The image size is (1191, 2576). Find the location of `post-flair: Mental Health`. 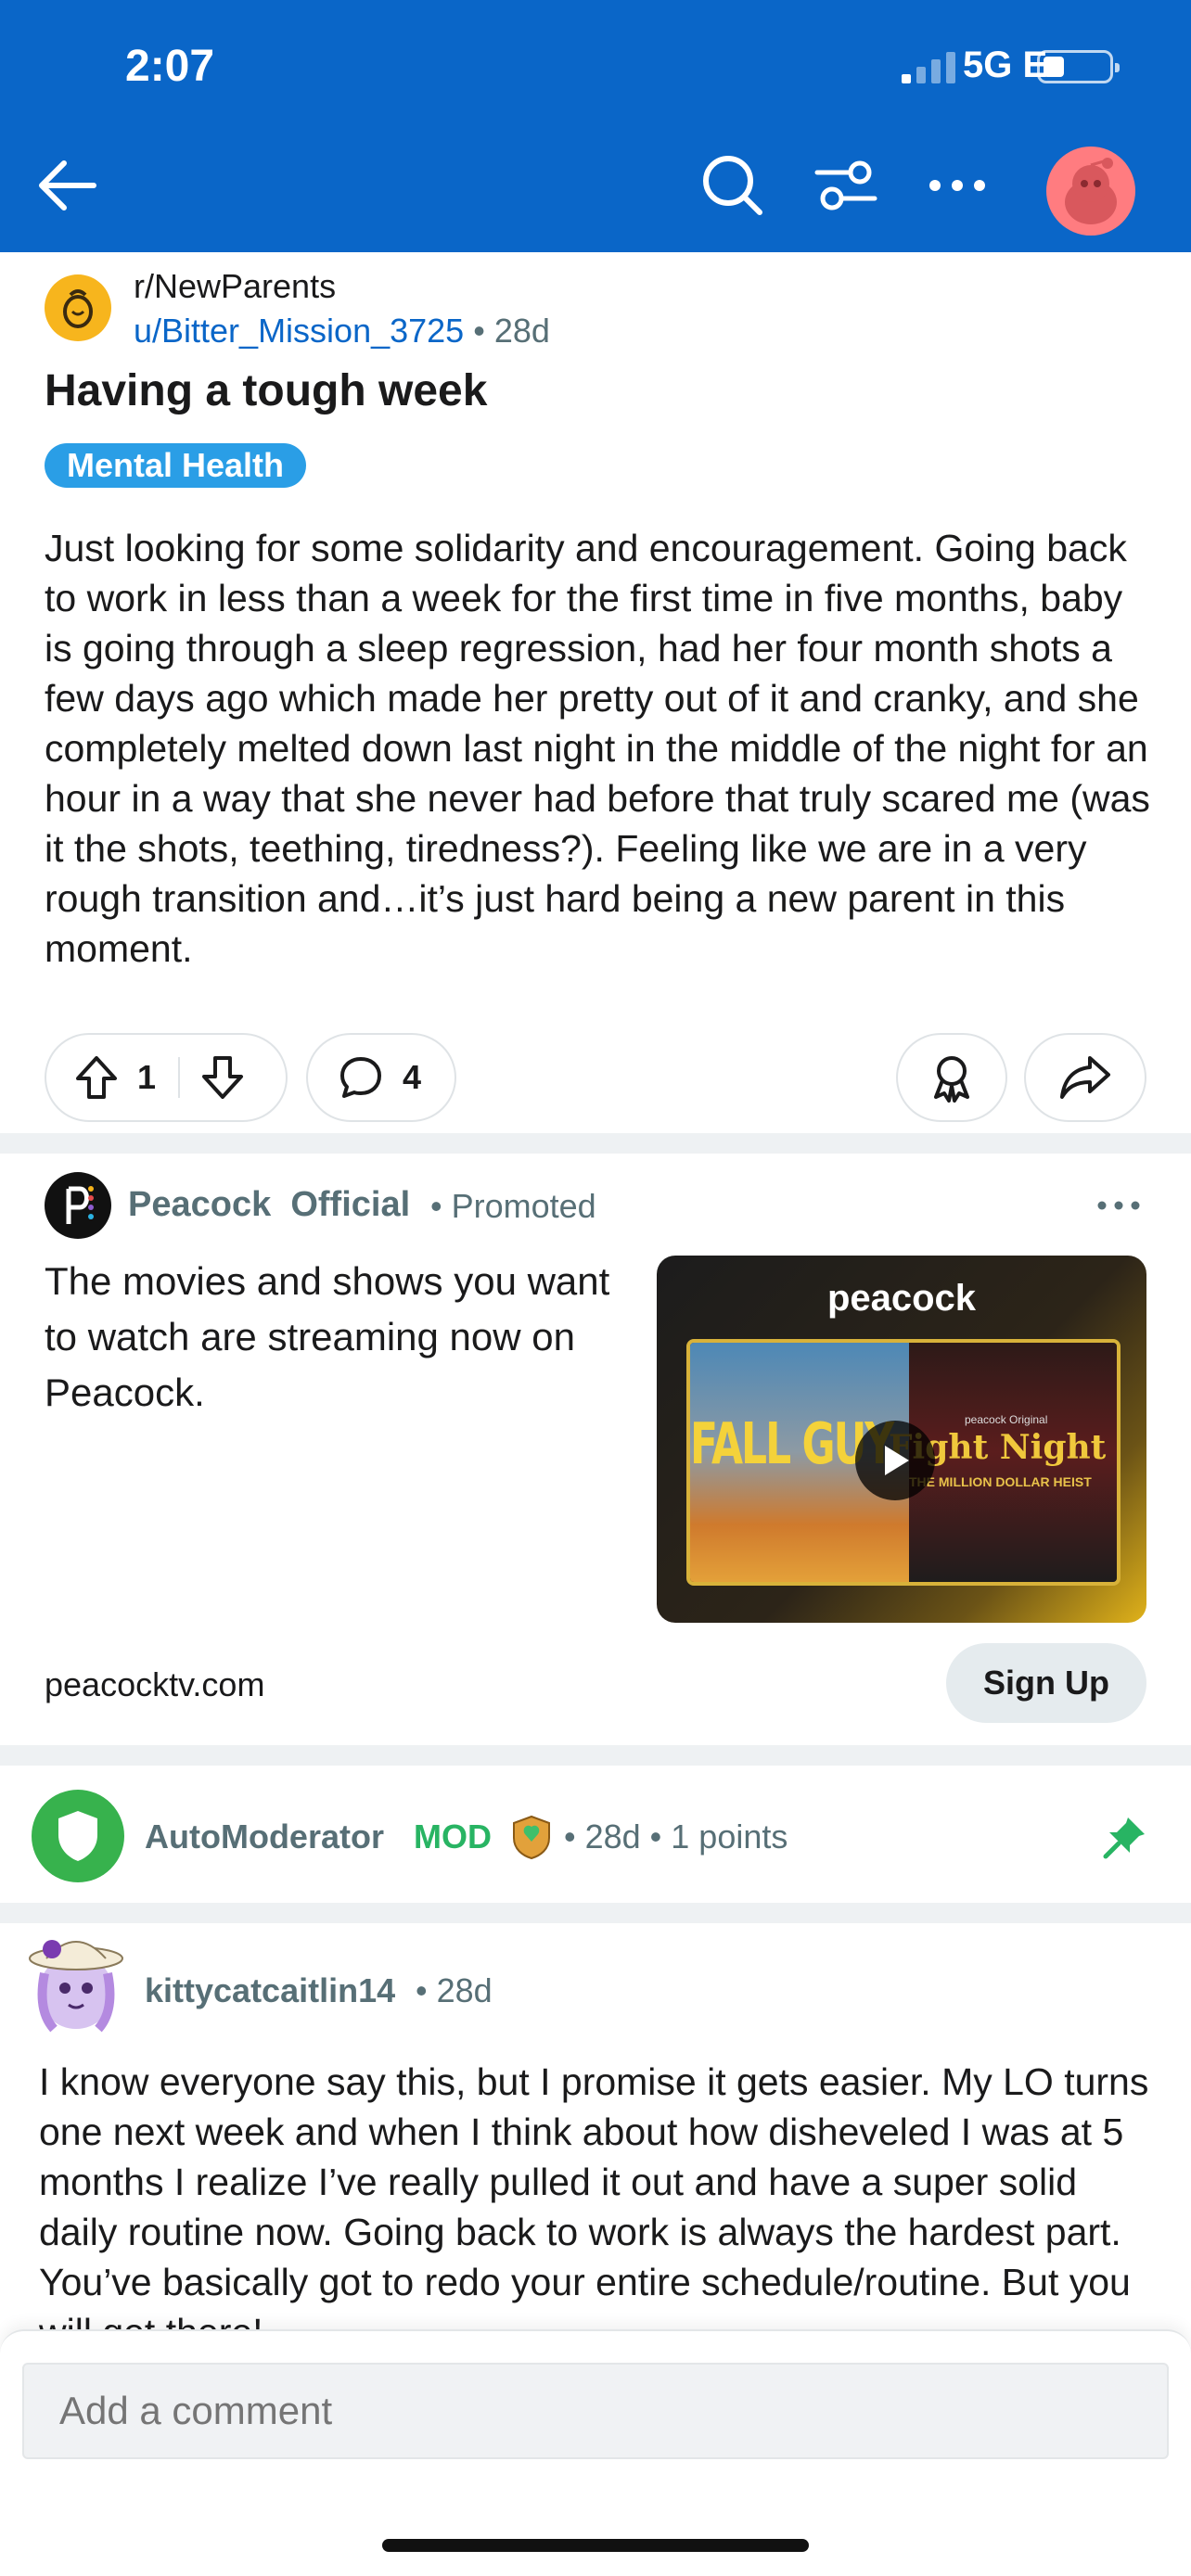

post-flair: Mental Health is located at coordinates (176, 465).